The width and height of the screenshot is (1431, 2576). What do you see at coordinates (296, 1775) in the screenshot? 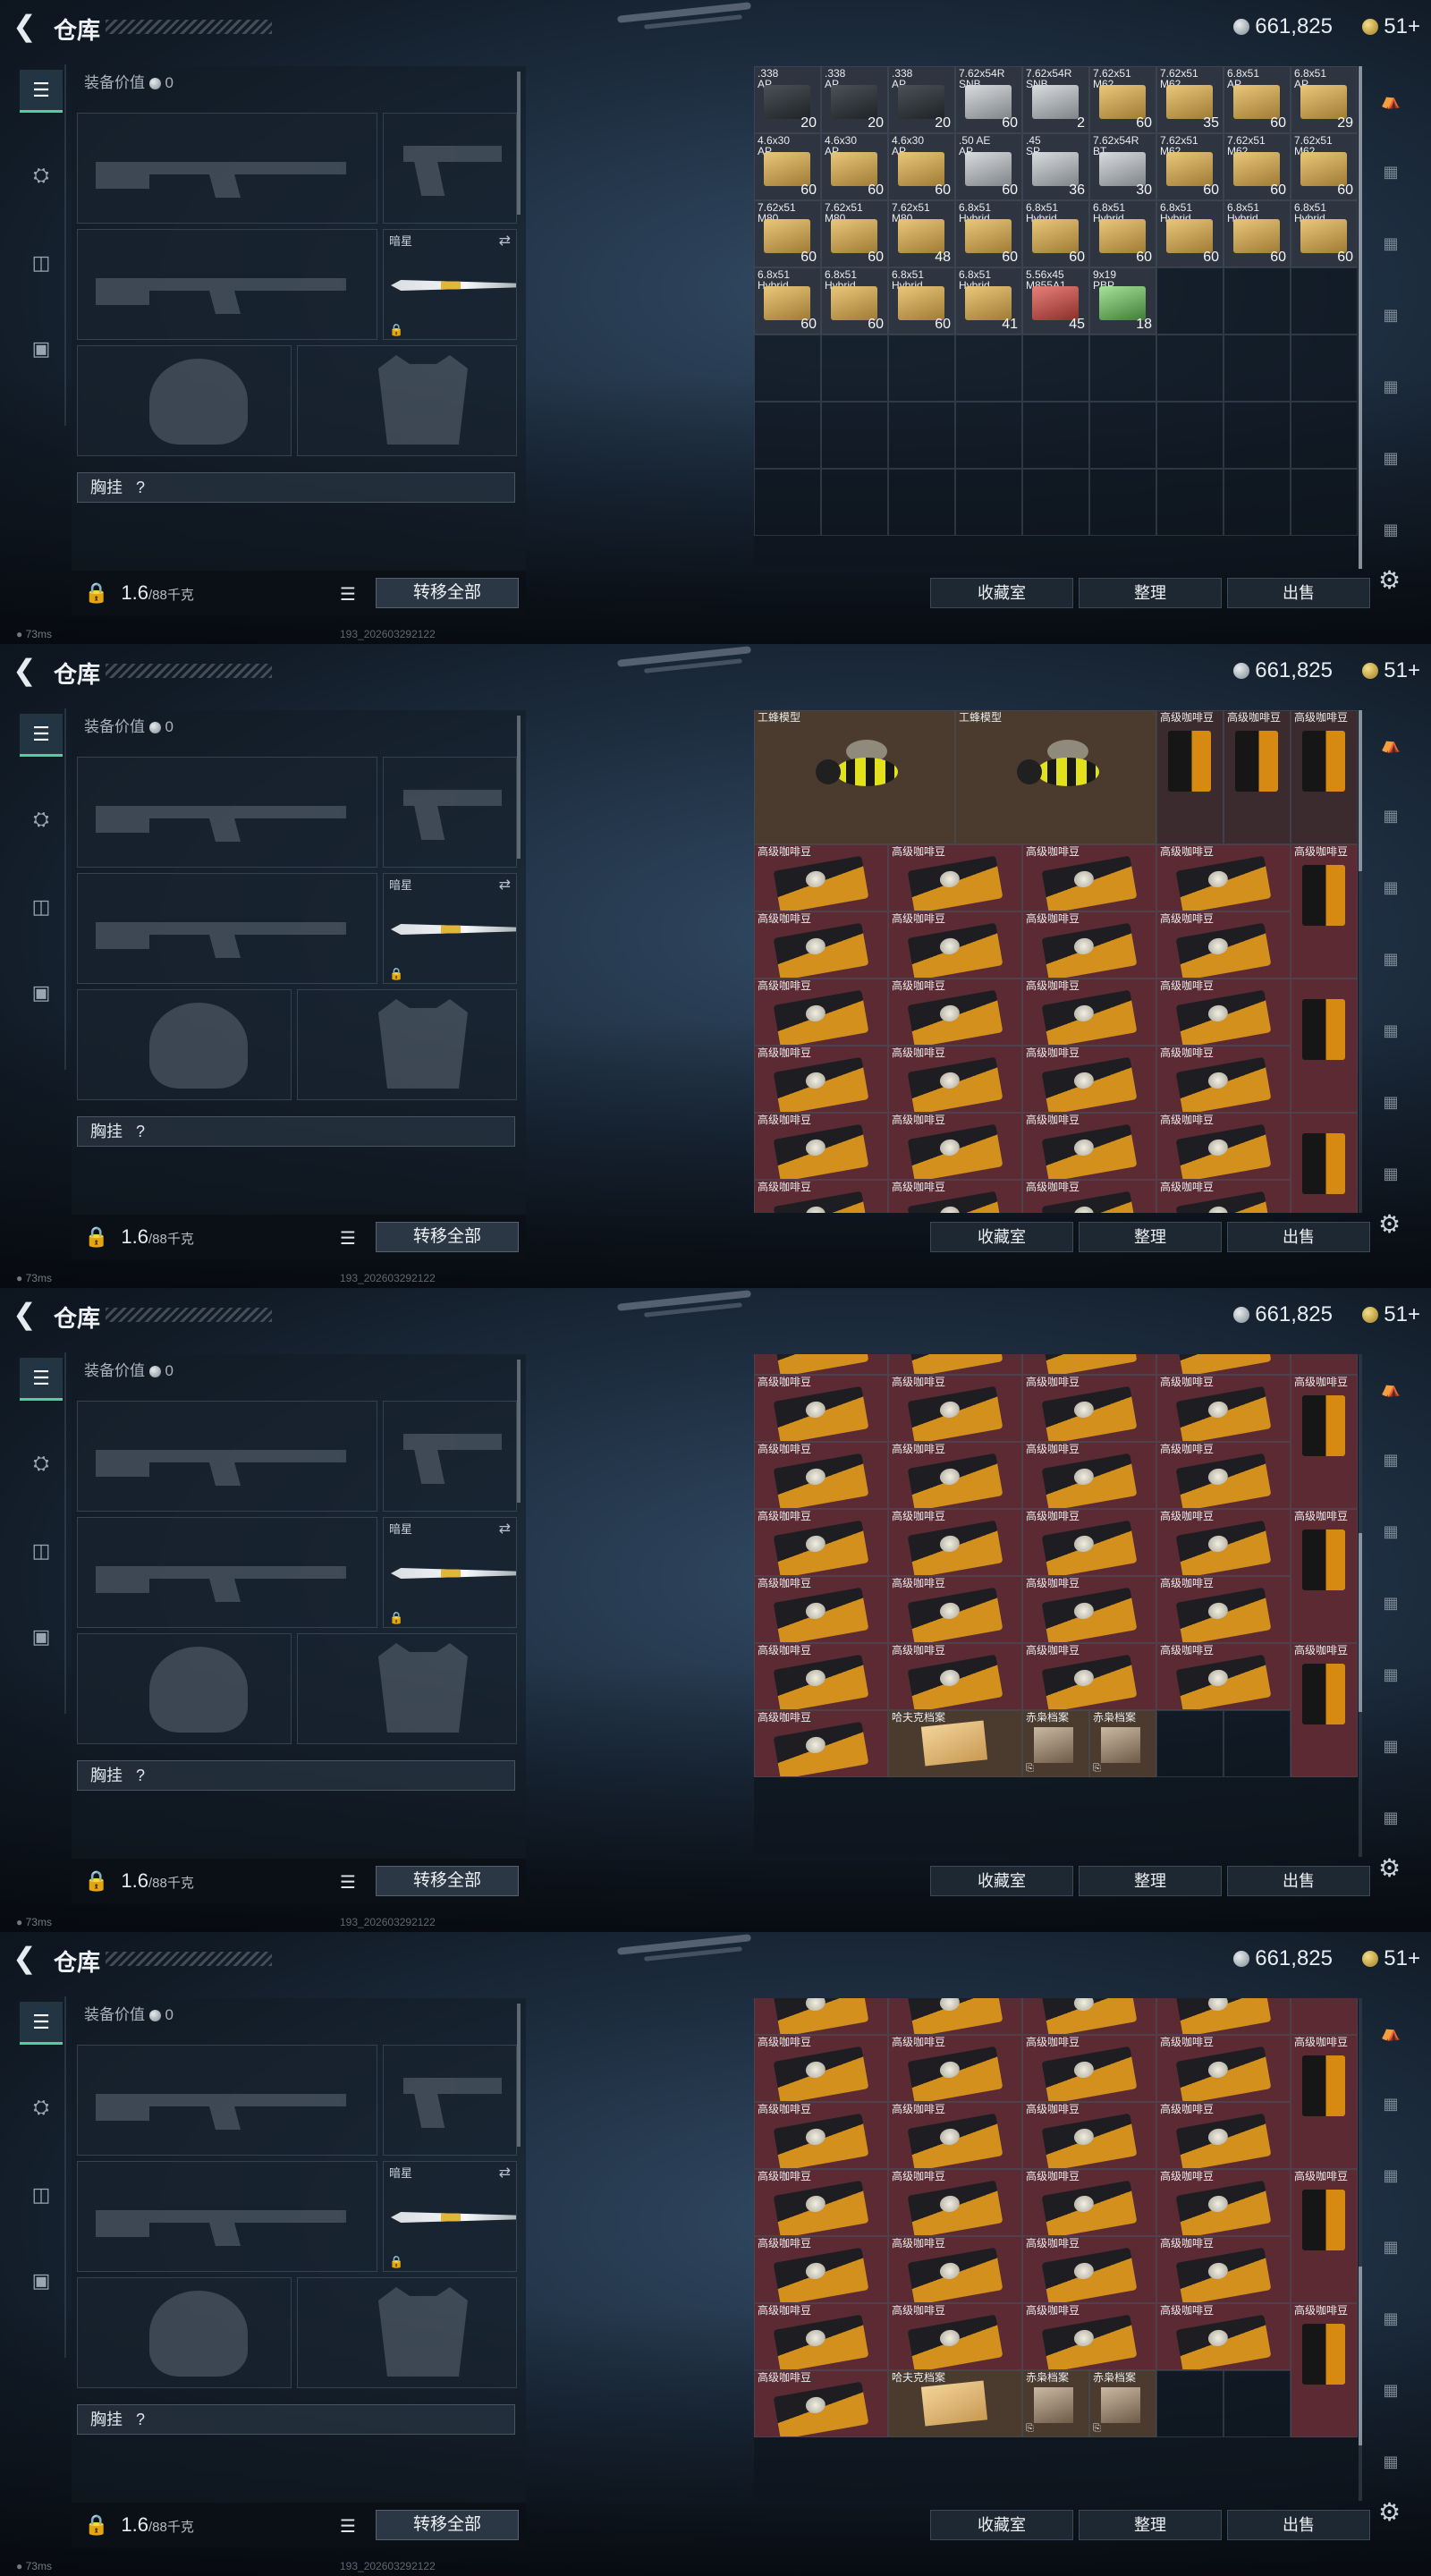
I see `chest-rig-row: 胸挂 ?` at bounding box center [296, 1775].